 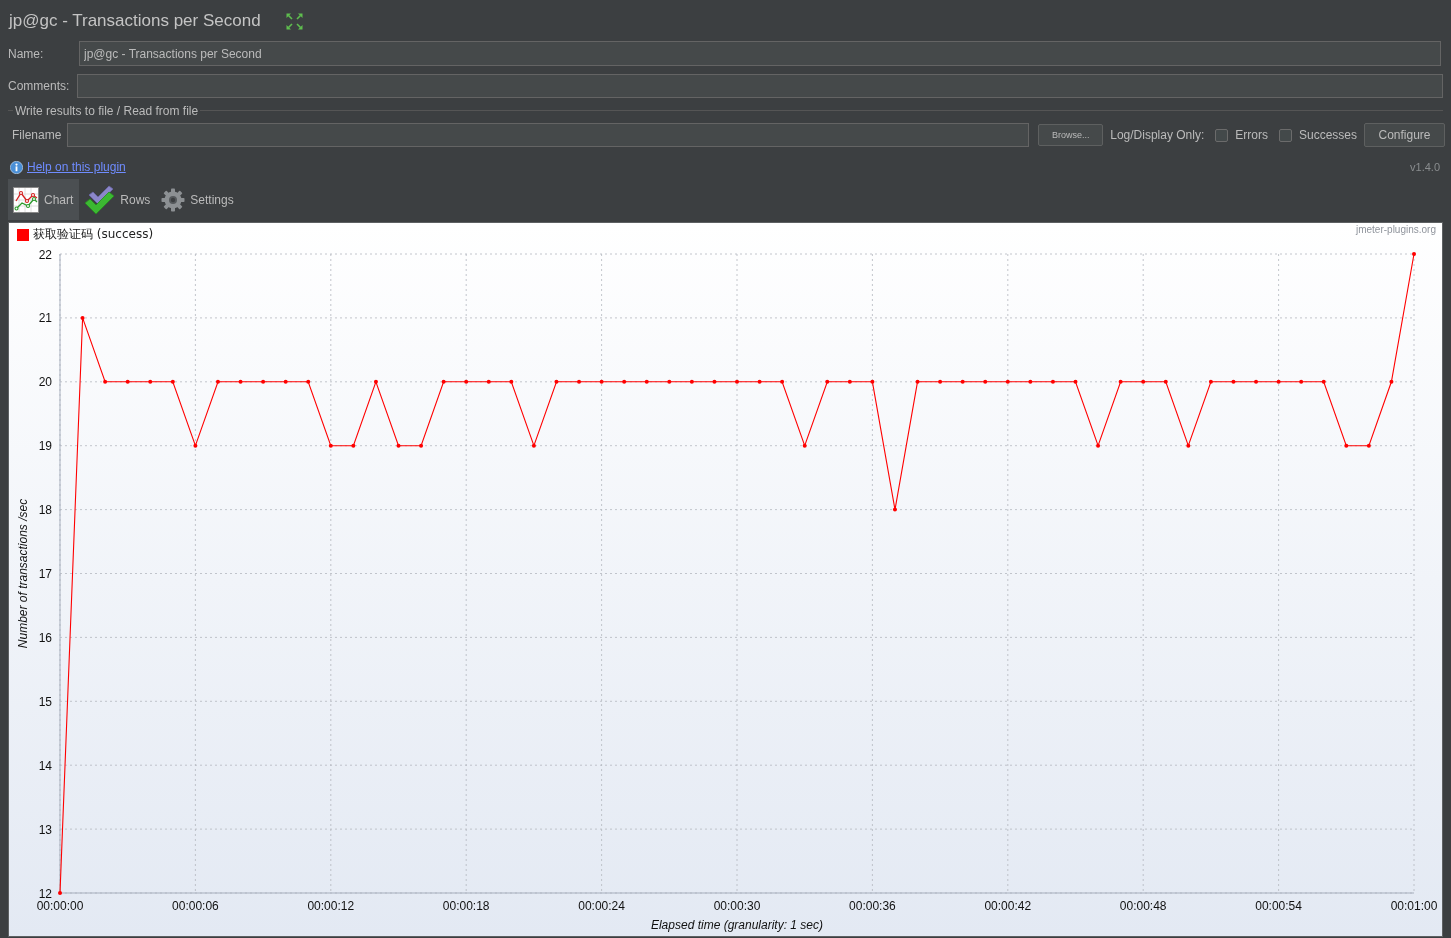 What do you see at coordinates (45, 829) in the screenshot?
I see `y-tick-label: 13` at bounding box center [45, 829].